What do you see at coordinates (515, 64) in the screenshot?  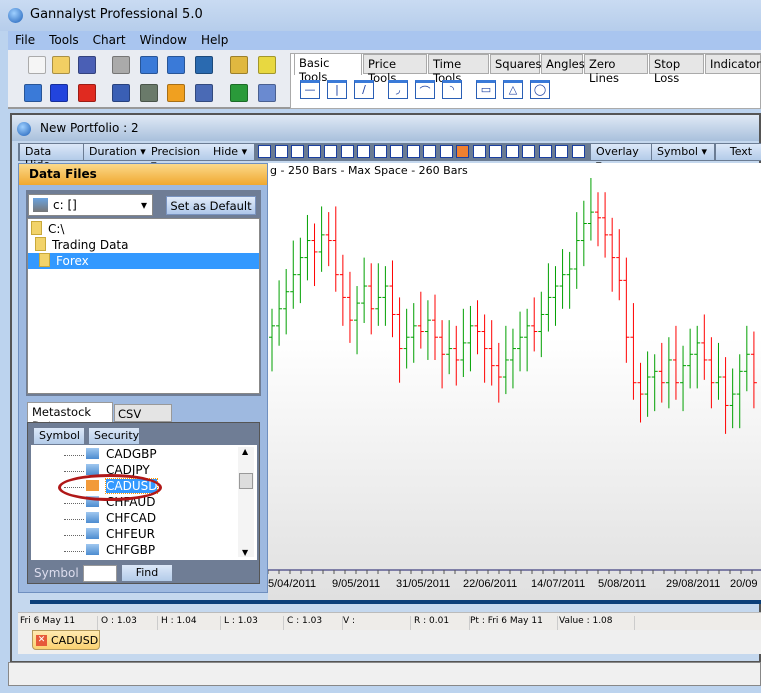 I see `tab-squares: Squares` at bounding box center [515, 64].